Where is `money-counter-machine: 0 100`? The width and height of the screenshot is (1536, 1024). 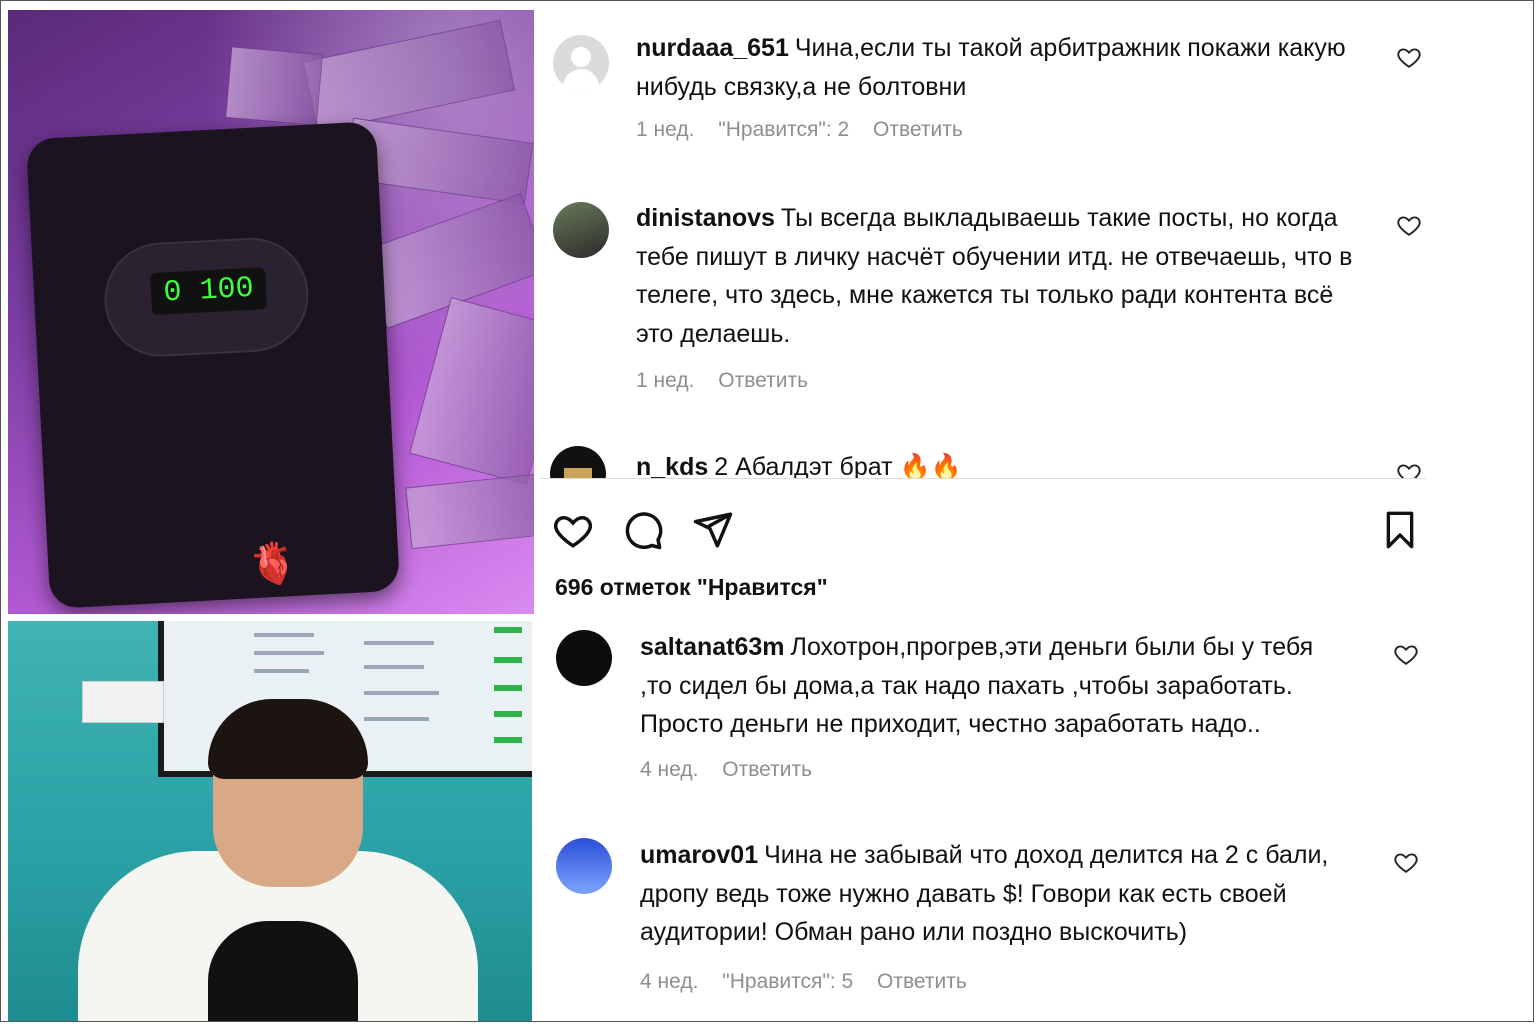 money-counter-machine: 0 100 is located at coordinates (213, 365).